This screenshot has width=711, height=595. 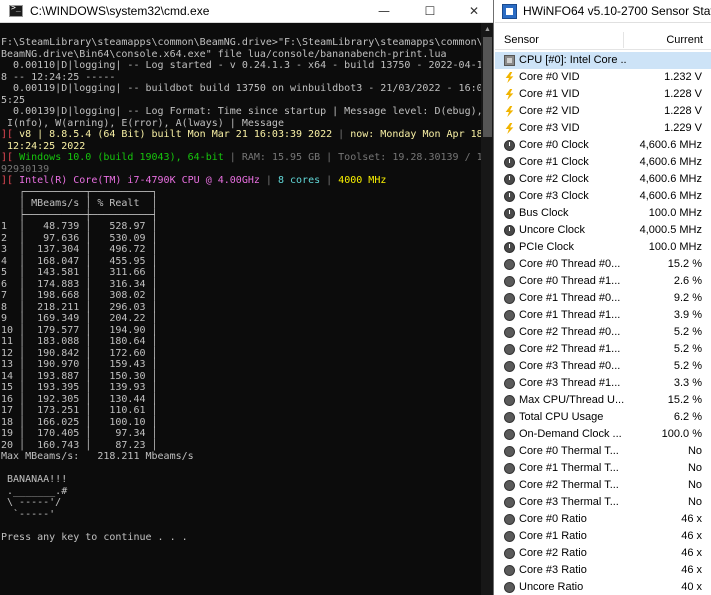 What do you see at coordinates (509, 60) in the screenshot?
I see `cpu-chip-icon` at bounding box center [509, 60].